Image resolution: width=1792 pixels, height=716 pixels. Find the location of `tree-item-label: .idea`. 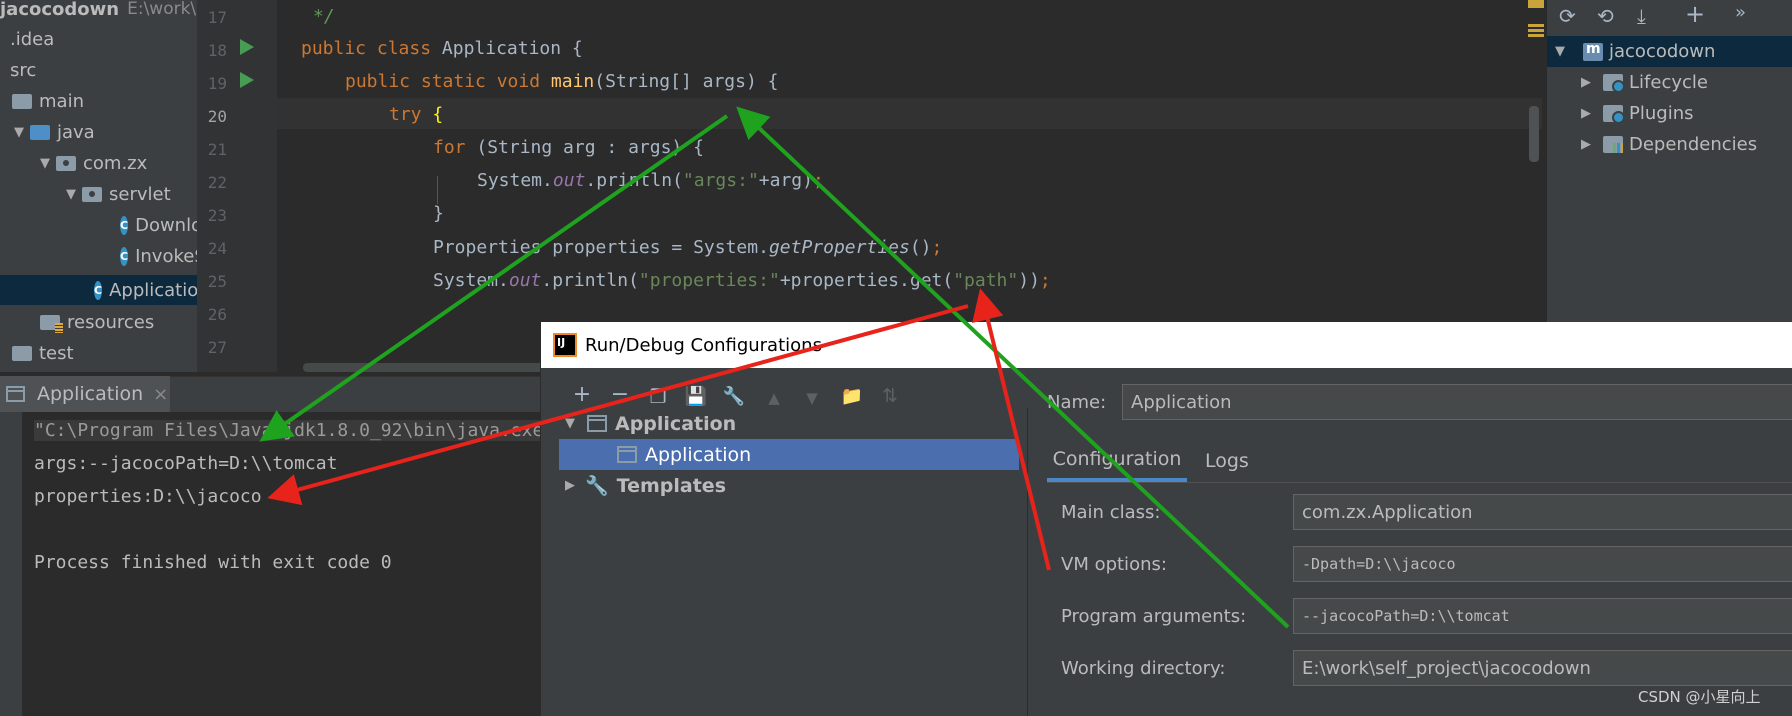

tree-item-label: .idea is located at coordinates (32, 39).